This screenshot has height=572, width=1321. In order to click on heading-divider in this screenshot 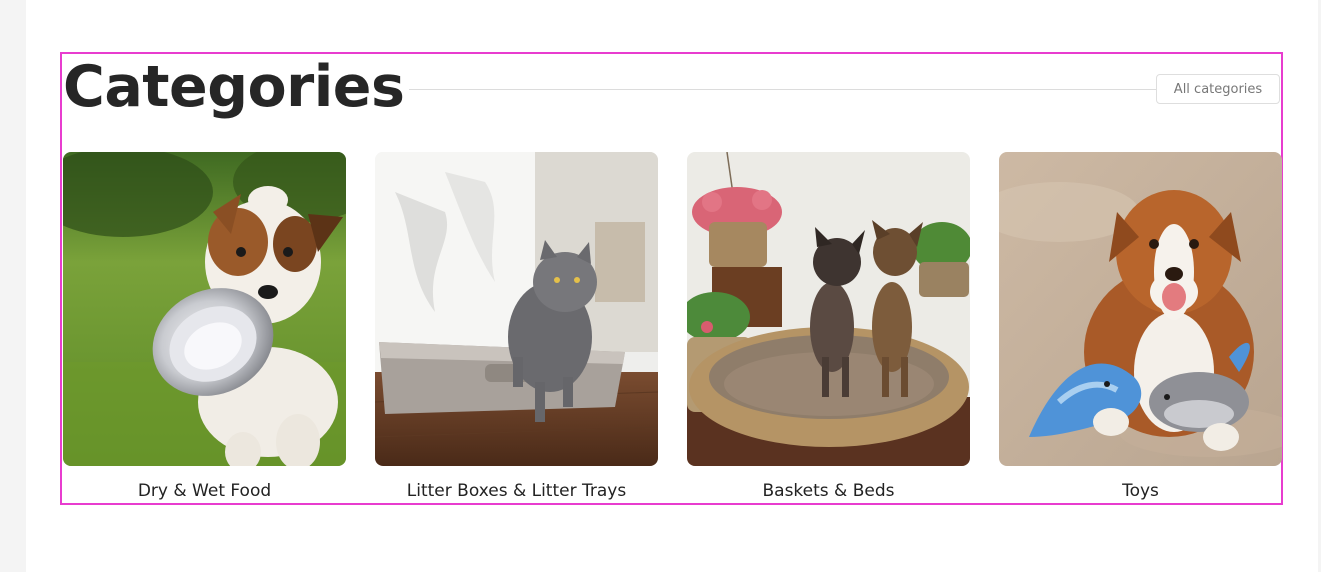, I will do `click(782, 89)`.